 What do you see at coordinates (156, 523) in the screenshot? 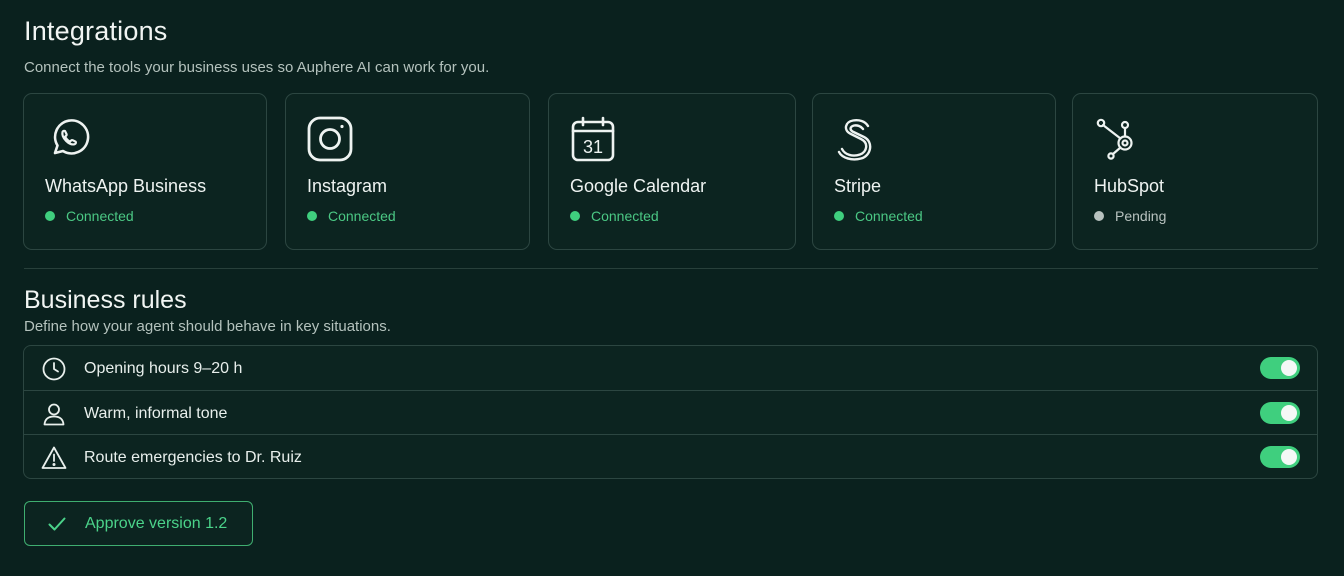
I see `approve-button-label: Approve version 1.2` at bounding box center [156, 523].